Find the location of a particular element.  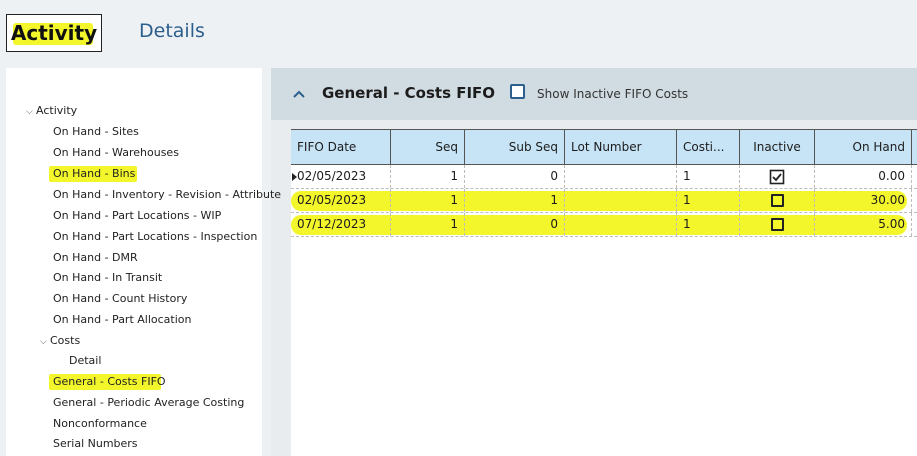

tree-item-on-hand-in-transit: On Hand - In Transit is located at coordinates (107, 278).